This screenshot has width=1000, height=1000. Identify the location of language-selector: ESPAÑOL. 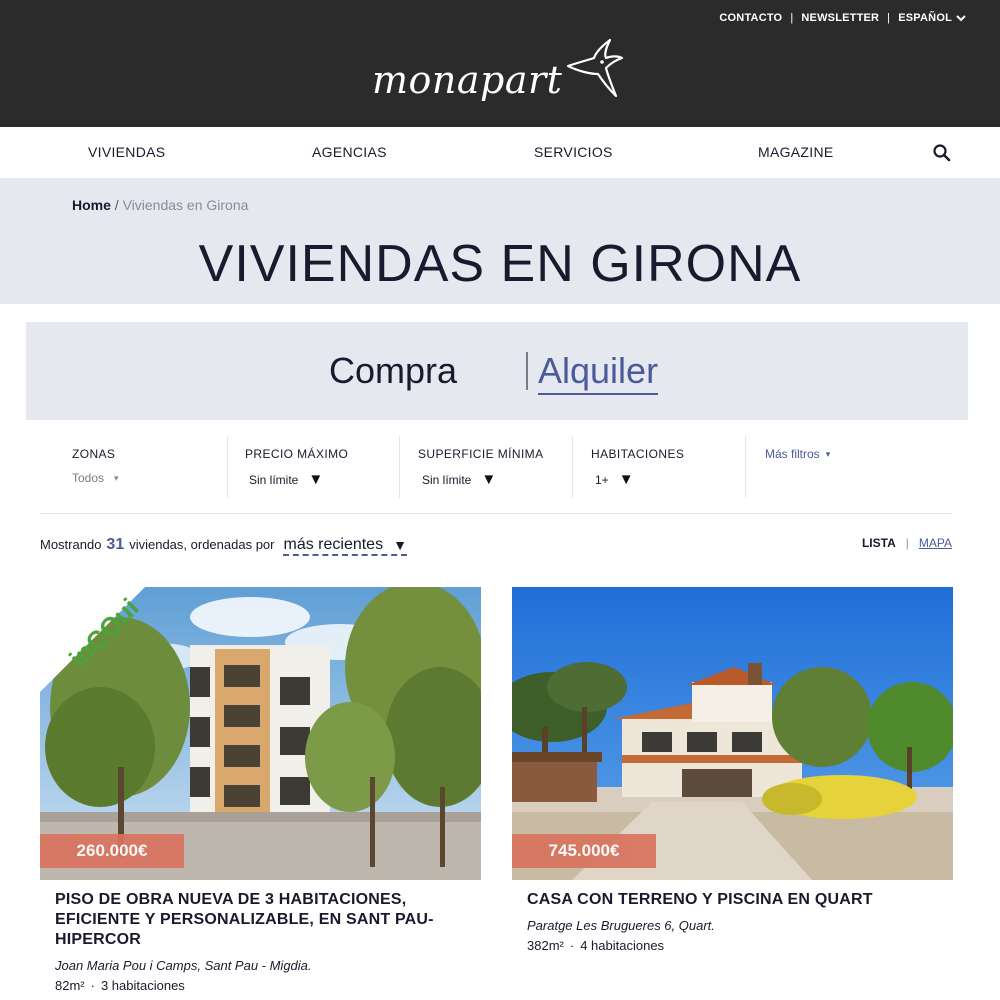
(932, 18).